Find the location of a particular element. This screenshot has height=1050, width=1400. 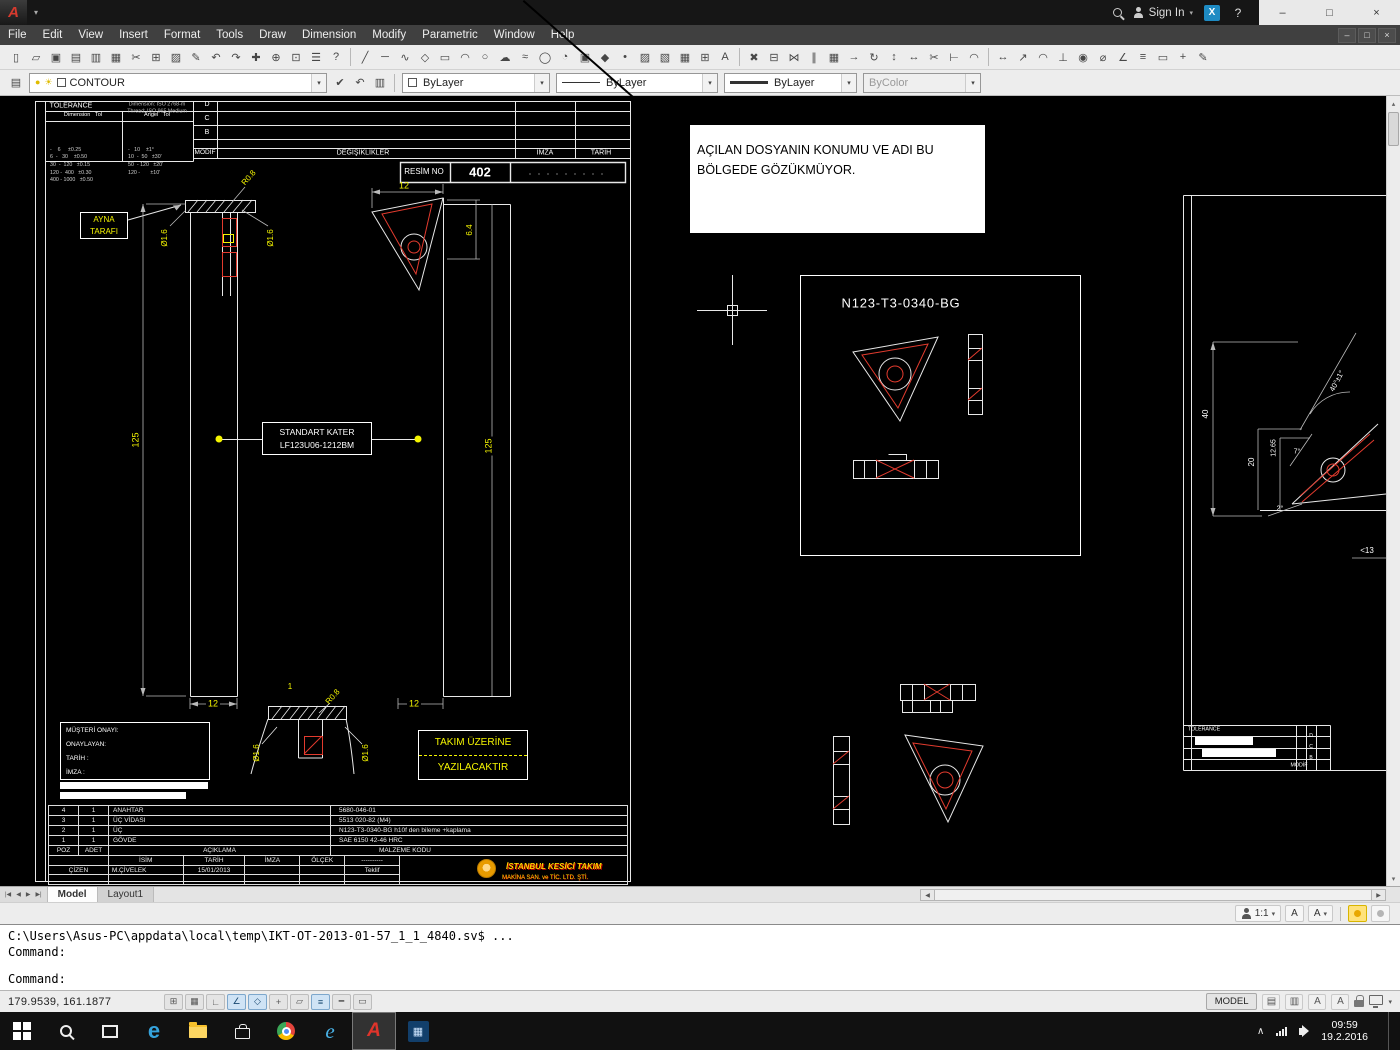

menu-item: Draw is located at coordinates (272, 35).